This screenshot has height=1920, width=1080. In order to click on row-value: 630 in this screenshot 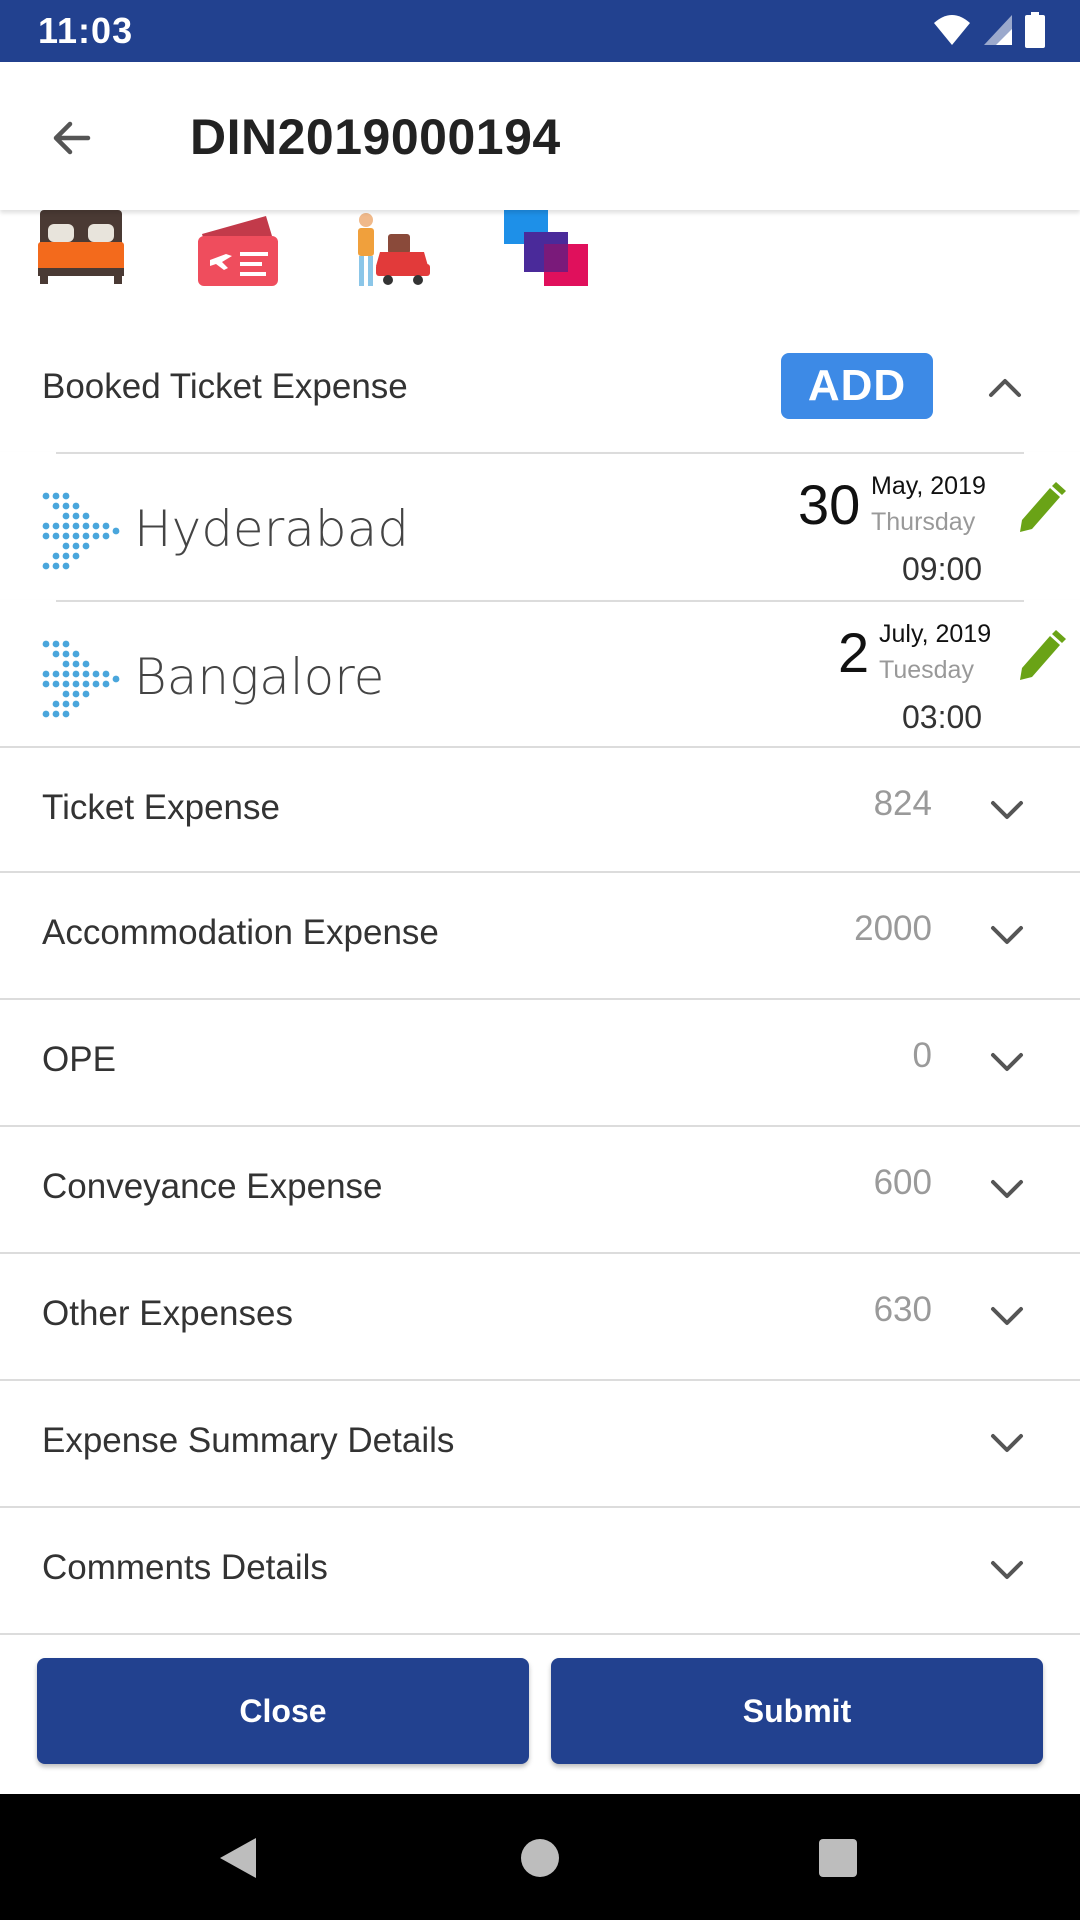, I will do `click(902, 1309)`.